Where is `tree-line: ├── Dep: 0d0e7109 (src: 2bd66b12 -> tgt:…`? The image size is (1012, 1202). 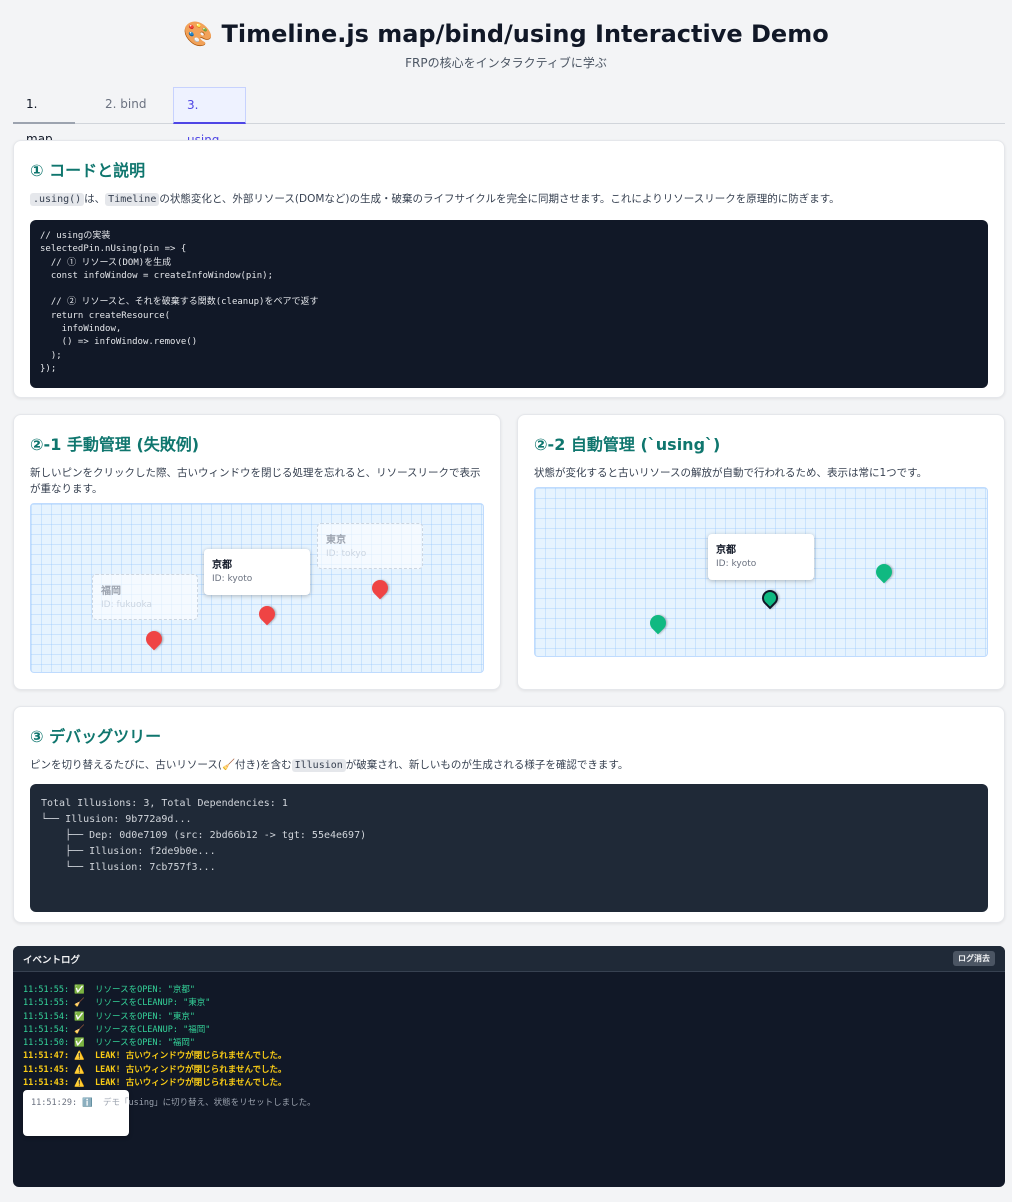 tree-line: ├── Dep: 0d0e7109 (src: 2bd66b12 -> tgt:… is located at coordinates (204, 835).